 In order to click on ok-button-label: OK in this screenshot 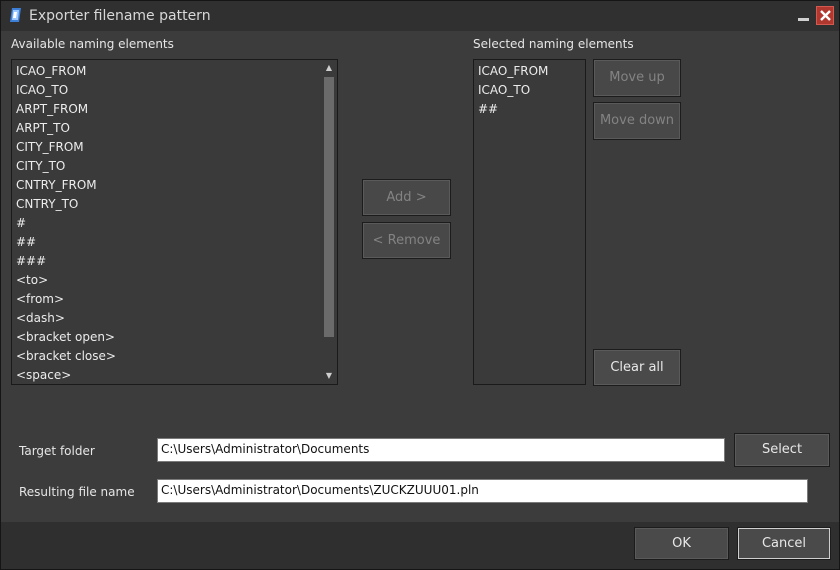, I will do `click(681, 543)`.